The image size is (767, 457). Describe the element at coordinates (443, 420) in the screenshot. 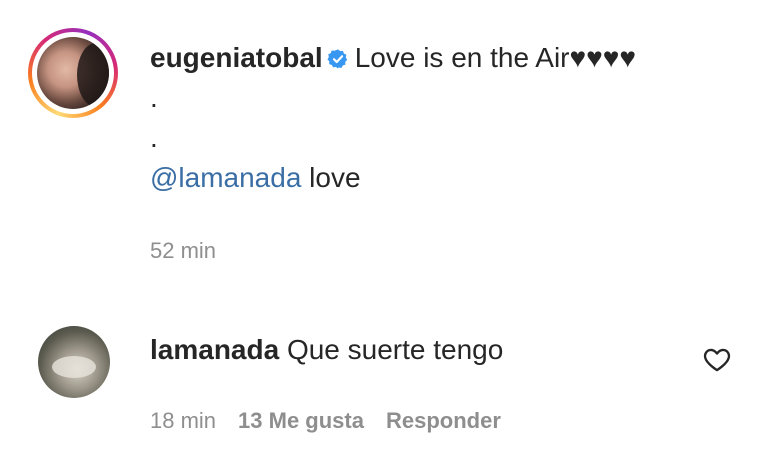

I see `reply-button: Responder` at that location.